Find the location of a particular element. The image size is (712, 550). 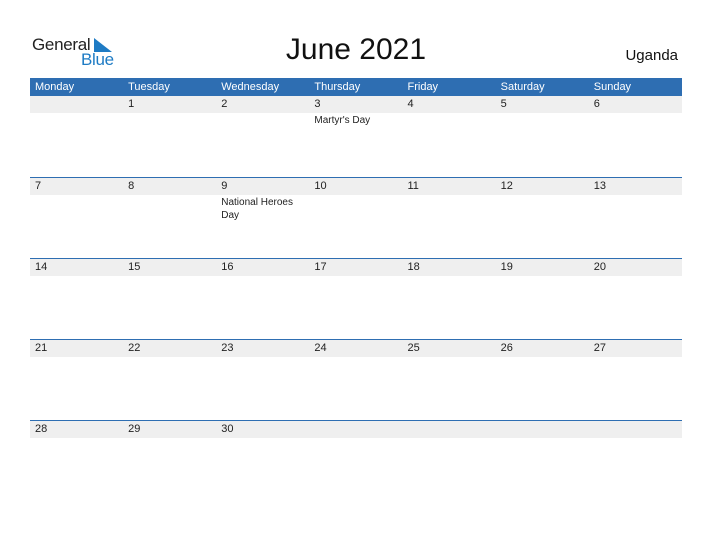

weekday-monday: Monday is located at coordinates (55, 87).